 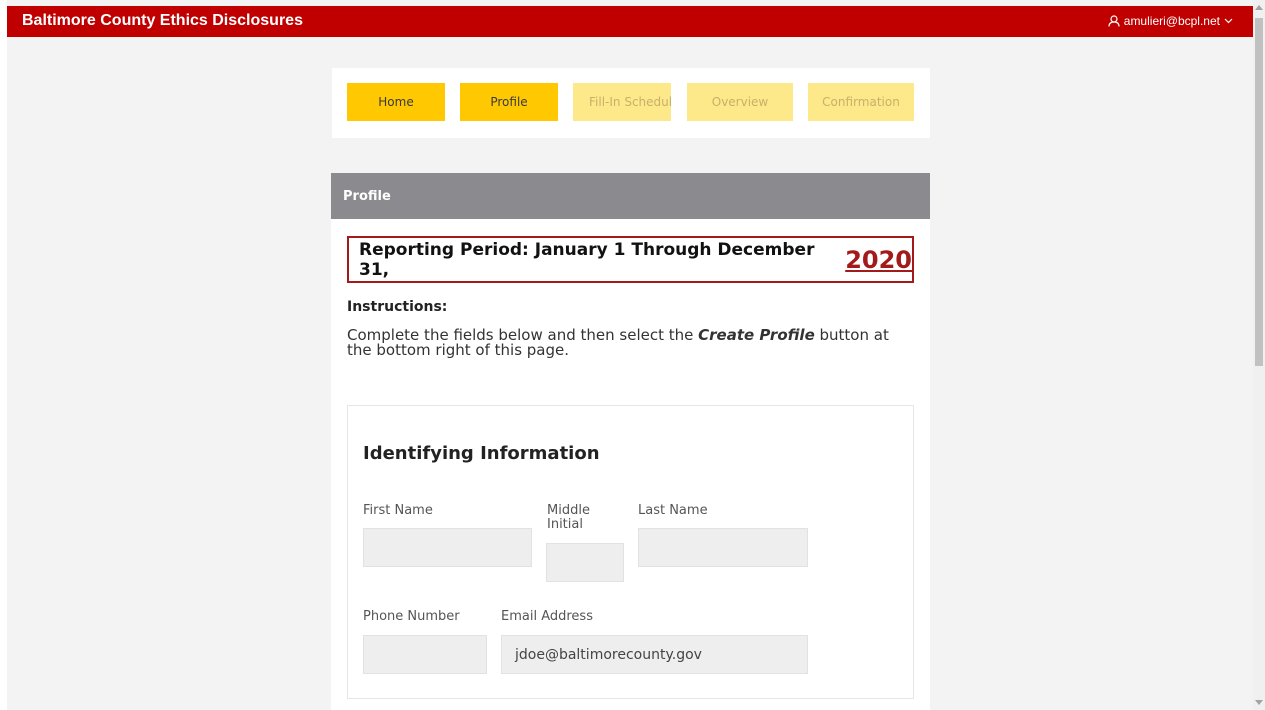 I want to click on last-name-label: Last Name, so click(x=673, y=510).